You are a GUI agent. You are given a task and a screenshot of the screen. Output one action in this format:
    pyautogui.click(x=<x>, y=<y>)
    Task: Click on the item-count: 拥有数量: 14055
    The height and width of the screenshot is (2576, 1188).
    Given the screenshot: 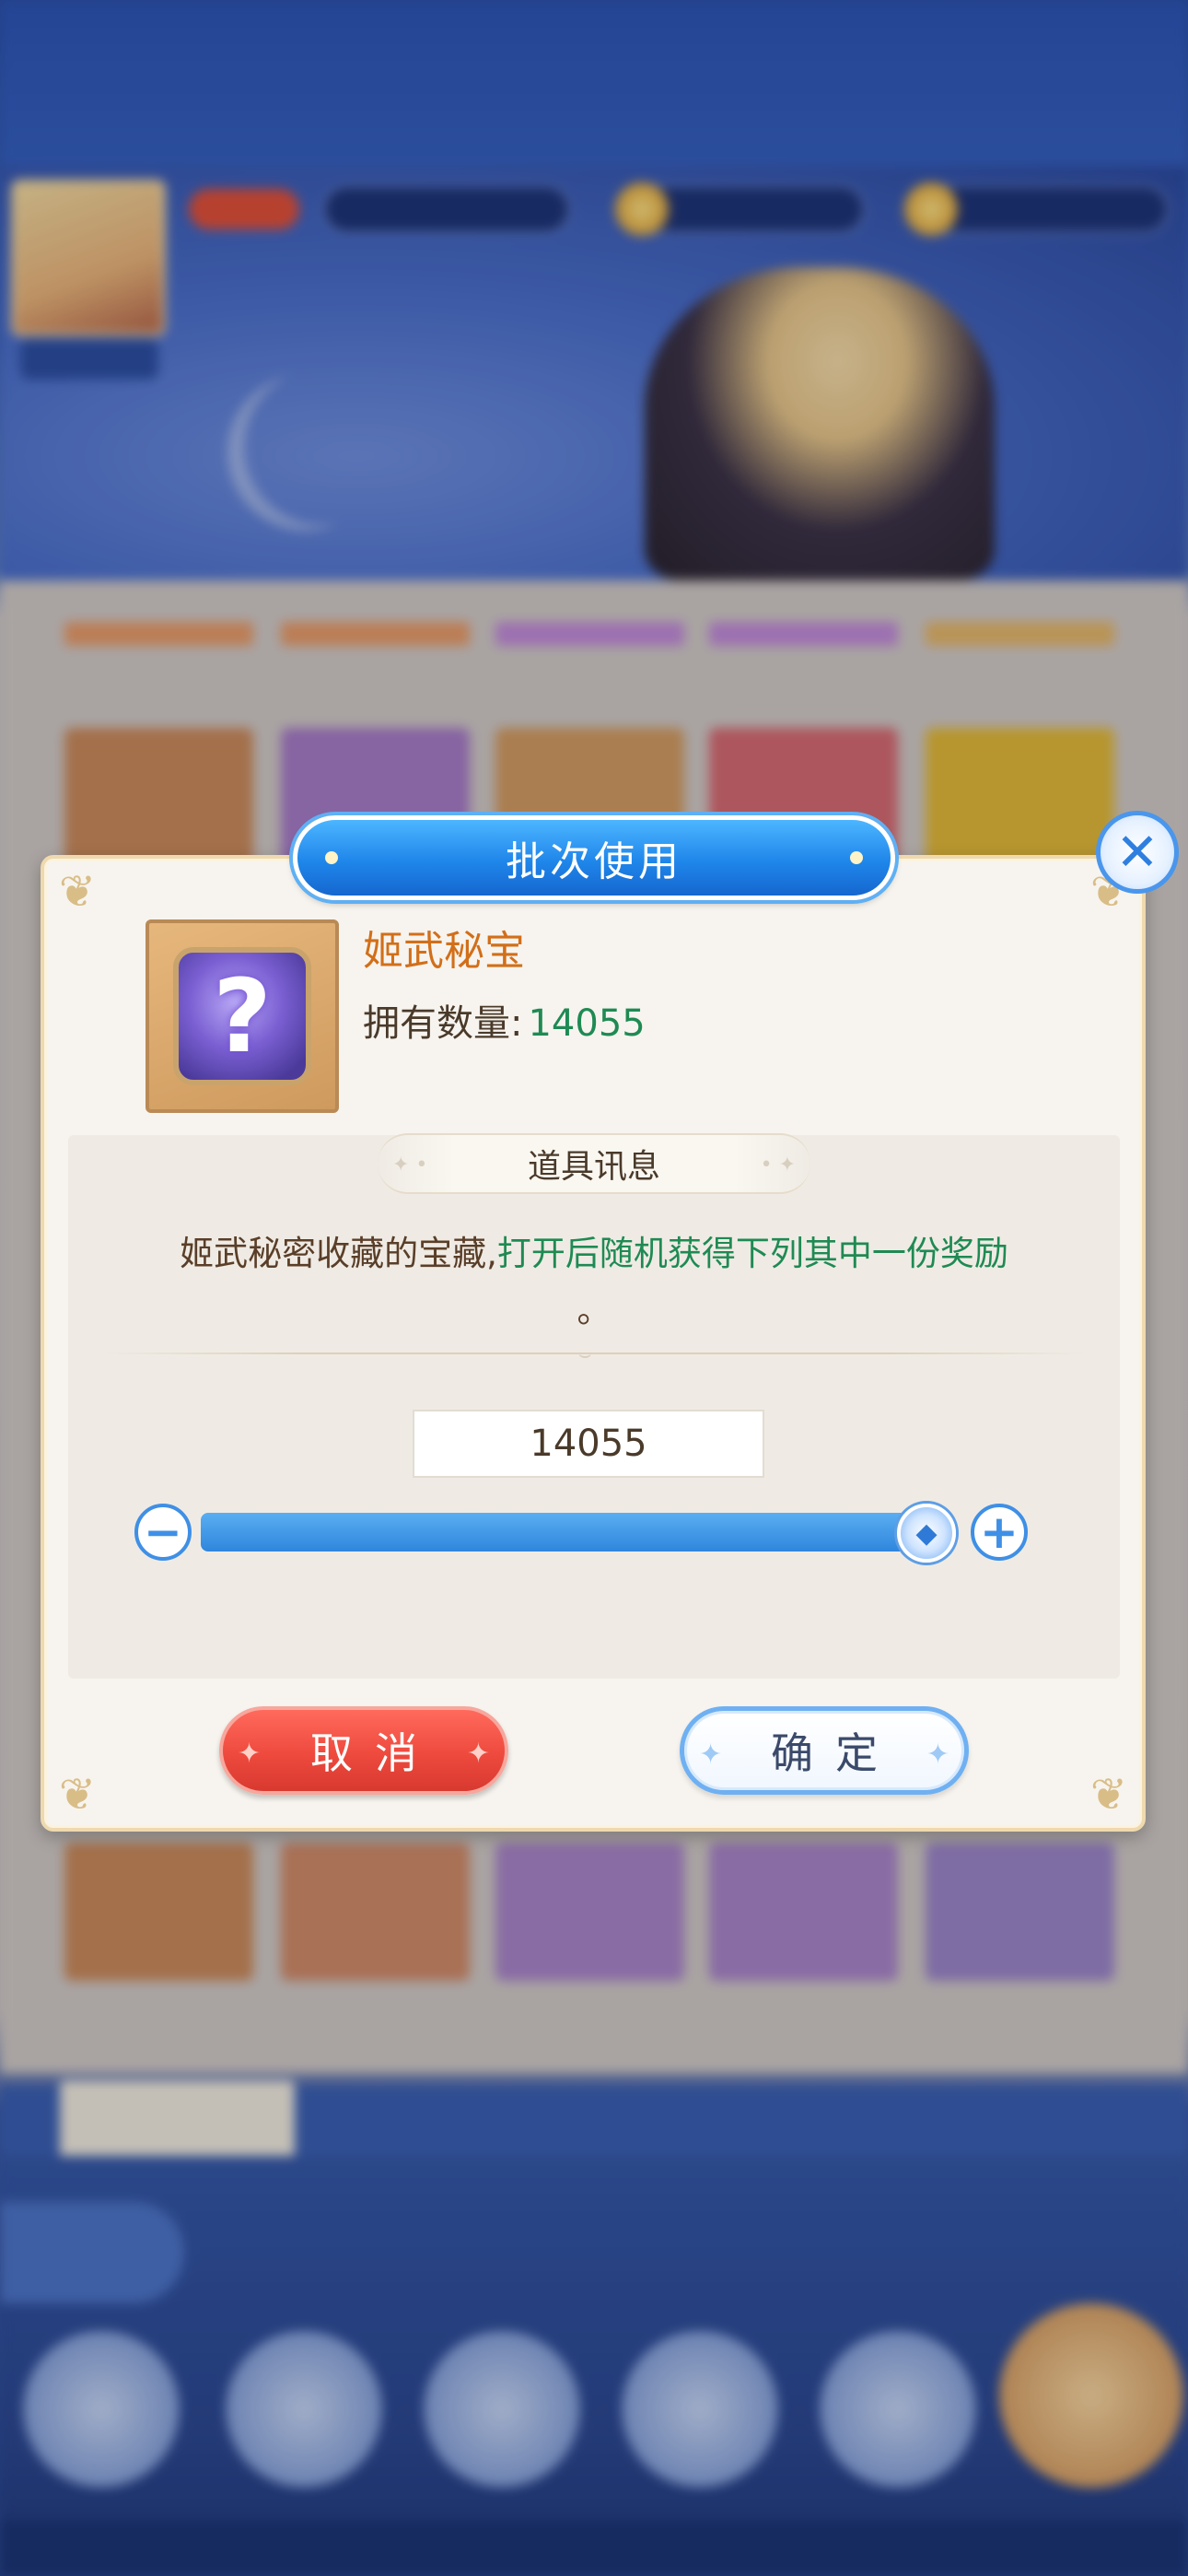 What is the action you would take?
    pyautogui.click(x=504, y=1020)
    